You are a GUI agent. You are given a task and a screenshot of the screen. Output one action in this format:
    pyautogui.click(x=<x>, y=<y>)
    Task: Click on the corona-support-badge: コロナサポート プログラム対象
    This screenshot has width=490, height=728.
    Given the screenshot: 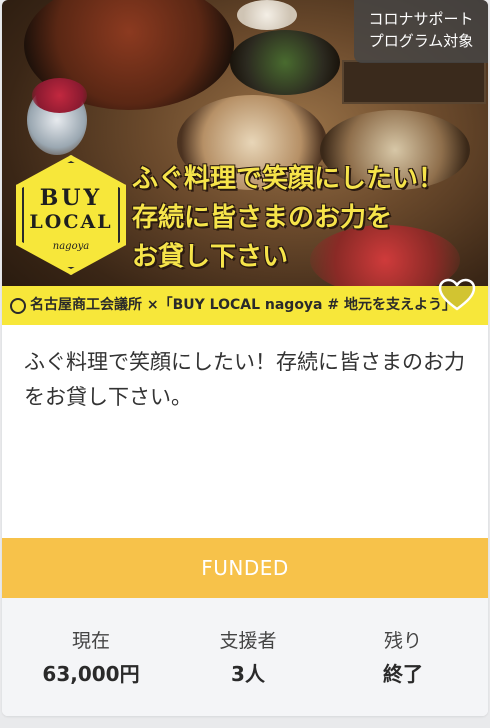 What is the action you would take?
    pyautogui.click(x=421, y=31)
    